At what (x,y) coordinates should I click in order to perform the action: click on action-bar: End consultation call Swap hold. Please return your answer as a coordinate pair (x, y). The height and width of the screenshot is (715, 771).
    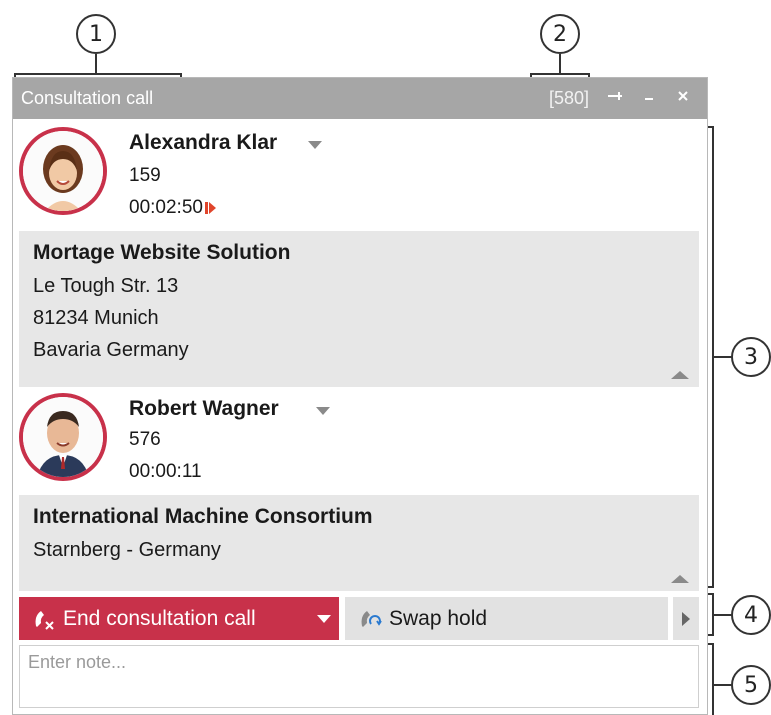
    Looking at the image, I should click on (359, 618).